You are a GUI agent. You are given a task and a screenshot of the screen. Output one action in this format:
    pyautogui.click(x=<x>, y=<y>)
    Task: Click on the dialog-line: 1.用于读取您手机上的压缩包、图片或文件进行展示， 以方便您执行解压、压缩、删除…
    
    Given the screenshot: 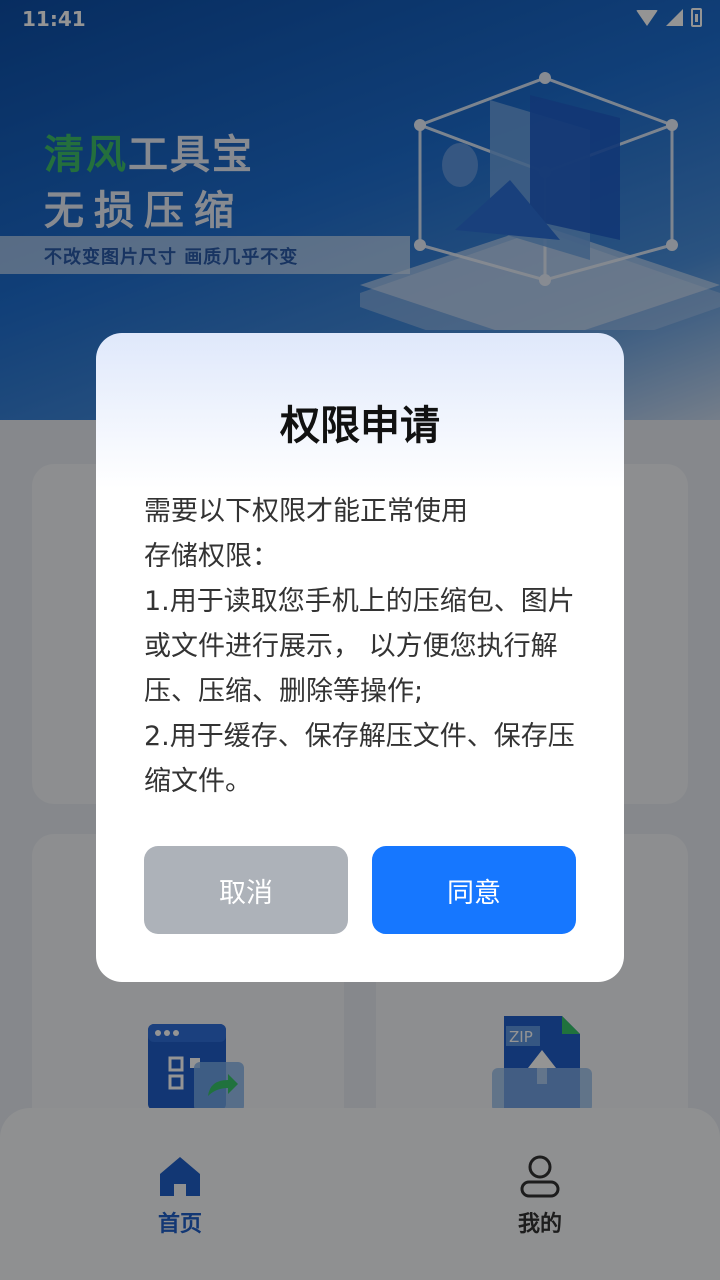 What is the action you would take?
    pyautogui.click(x=359, y=646)
    